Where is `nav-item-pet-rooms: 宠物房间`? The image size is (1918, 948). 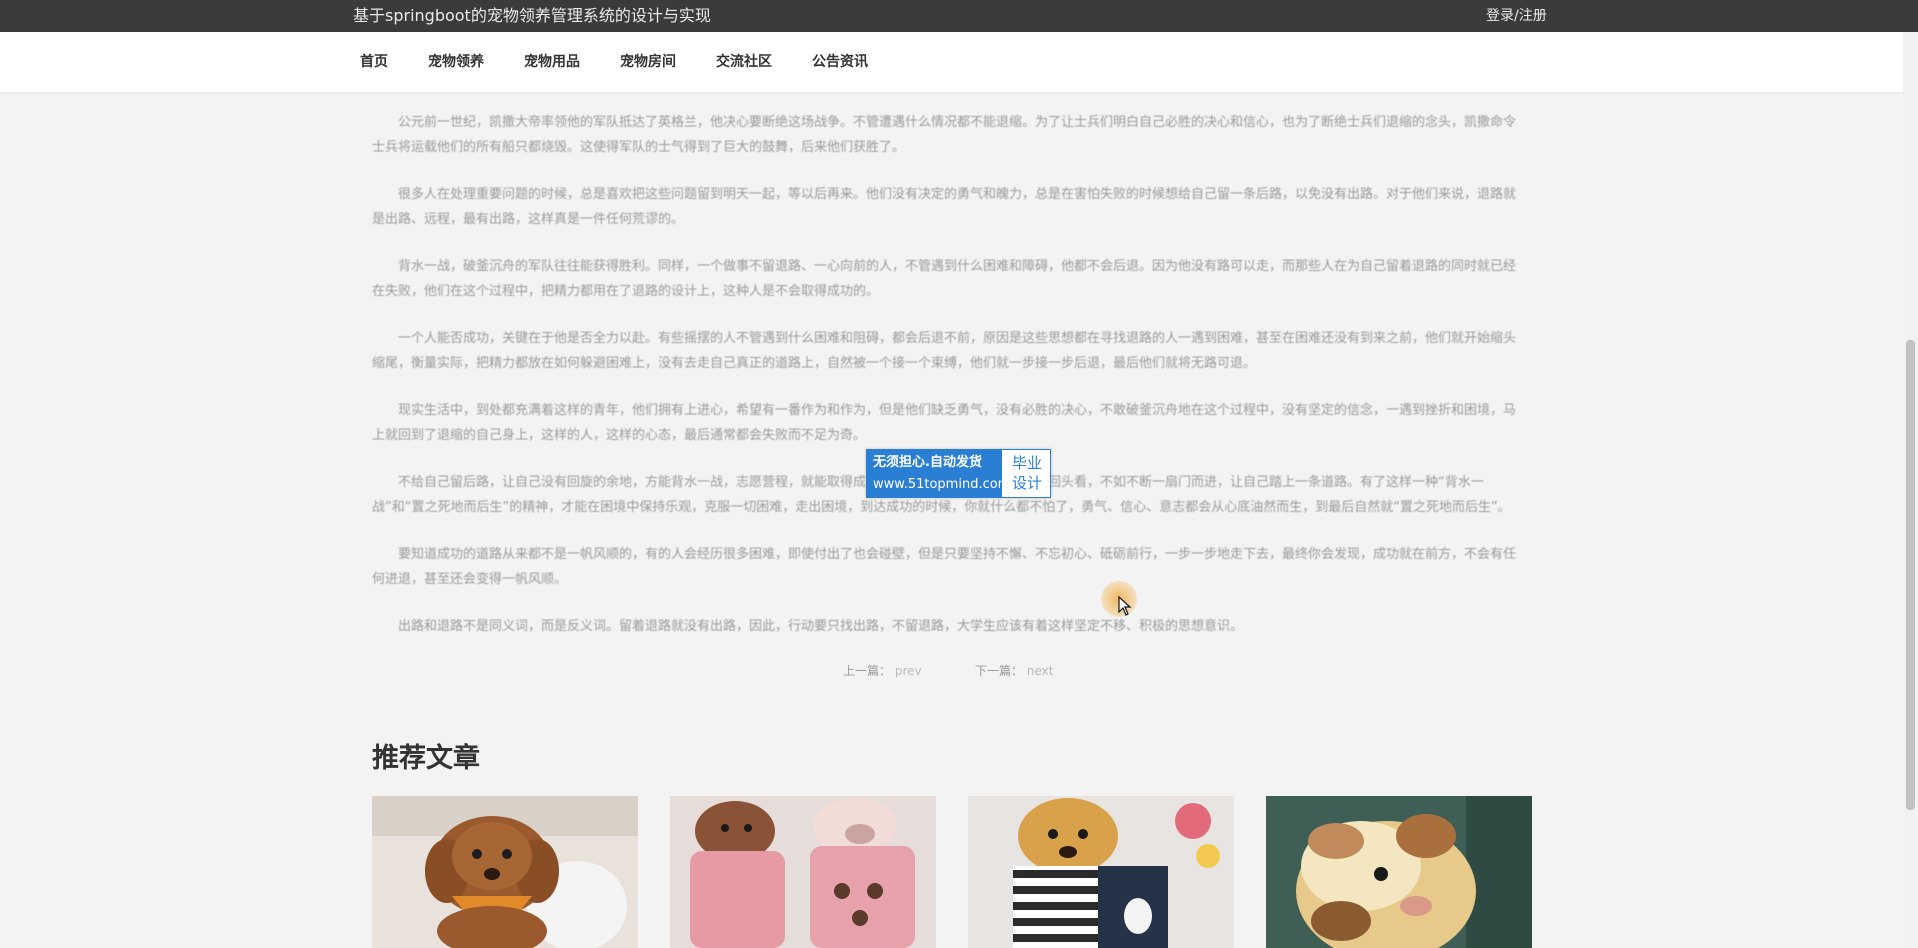 nav-item-pet-rooms: 宠物房间 is located at coordinates (648, 62).